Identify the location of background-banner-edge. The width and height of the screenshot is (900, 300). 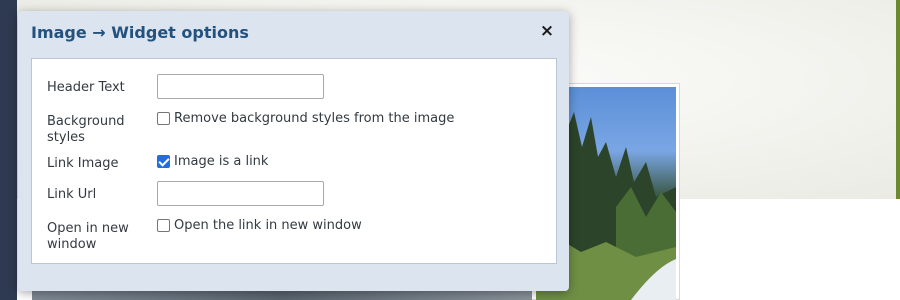
(898, 99).